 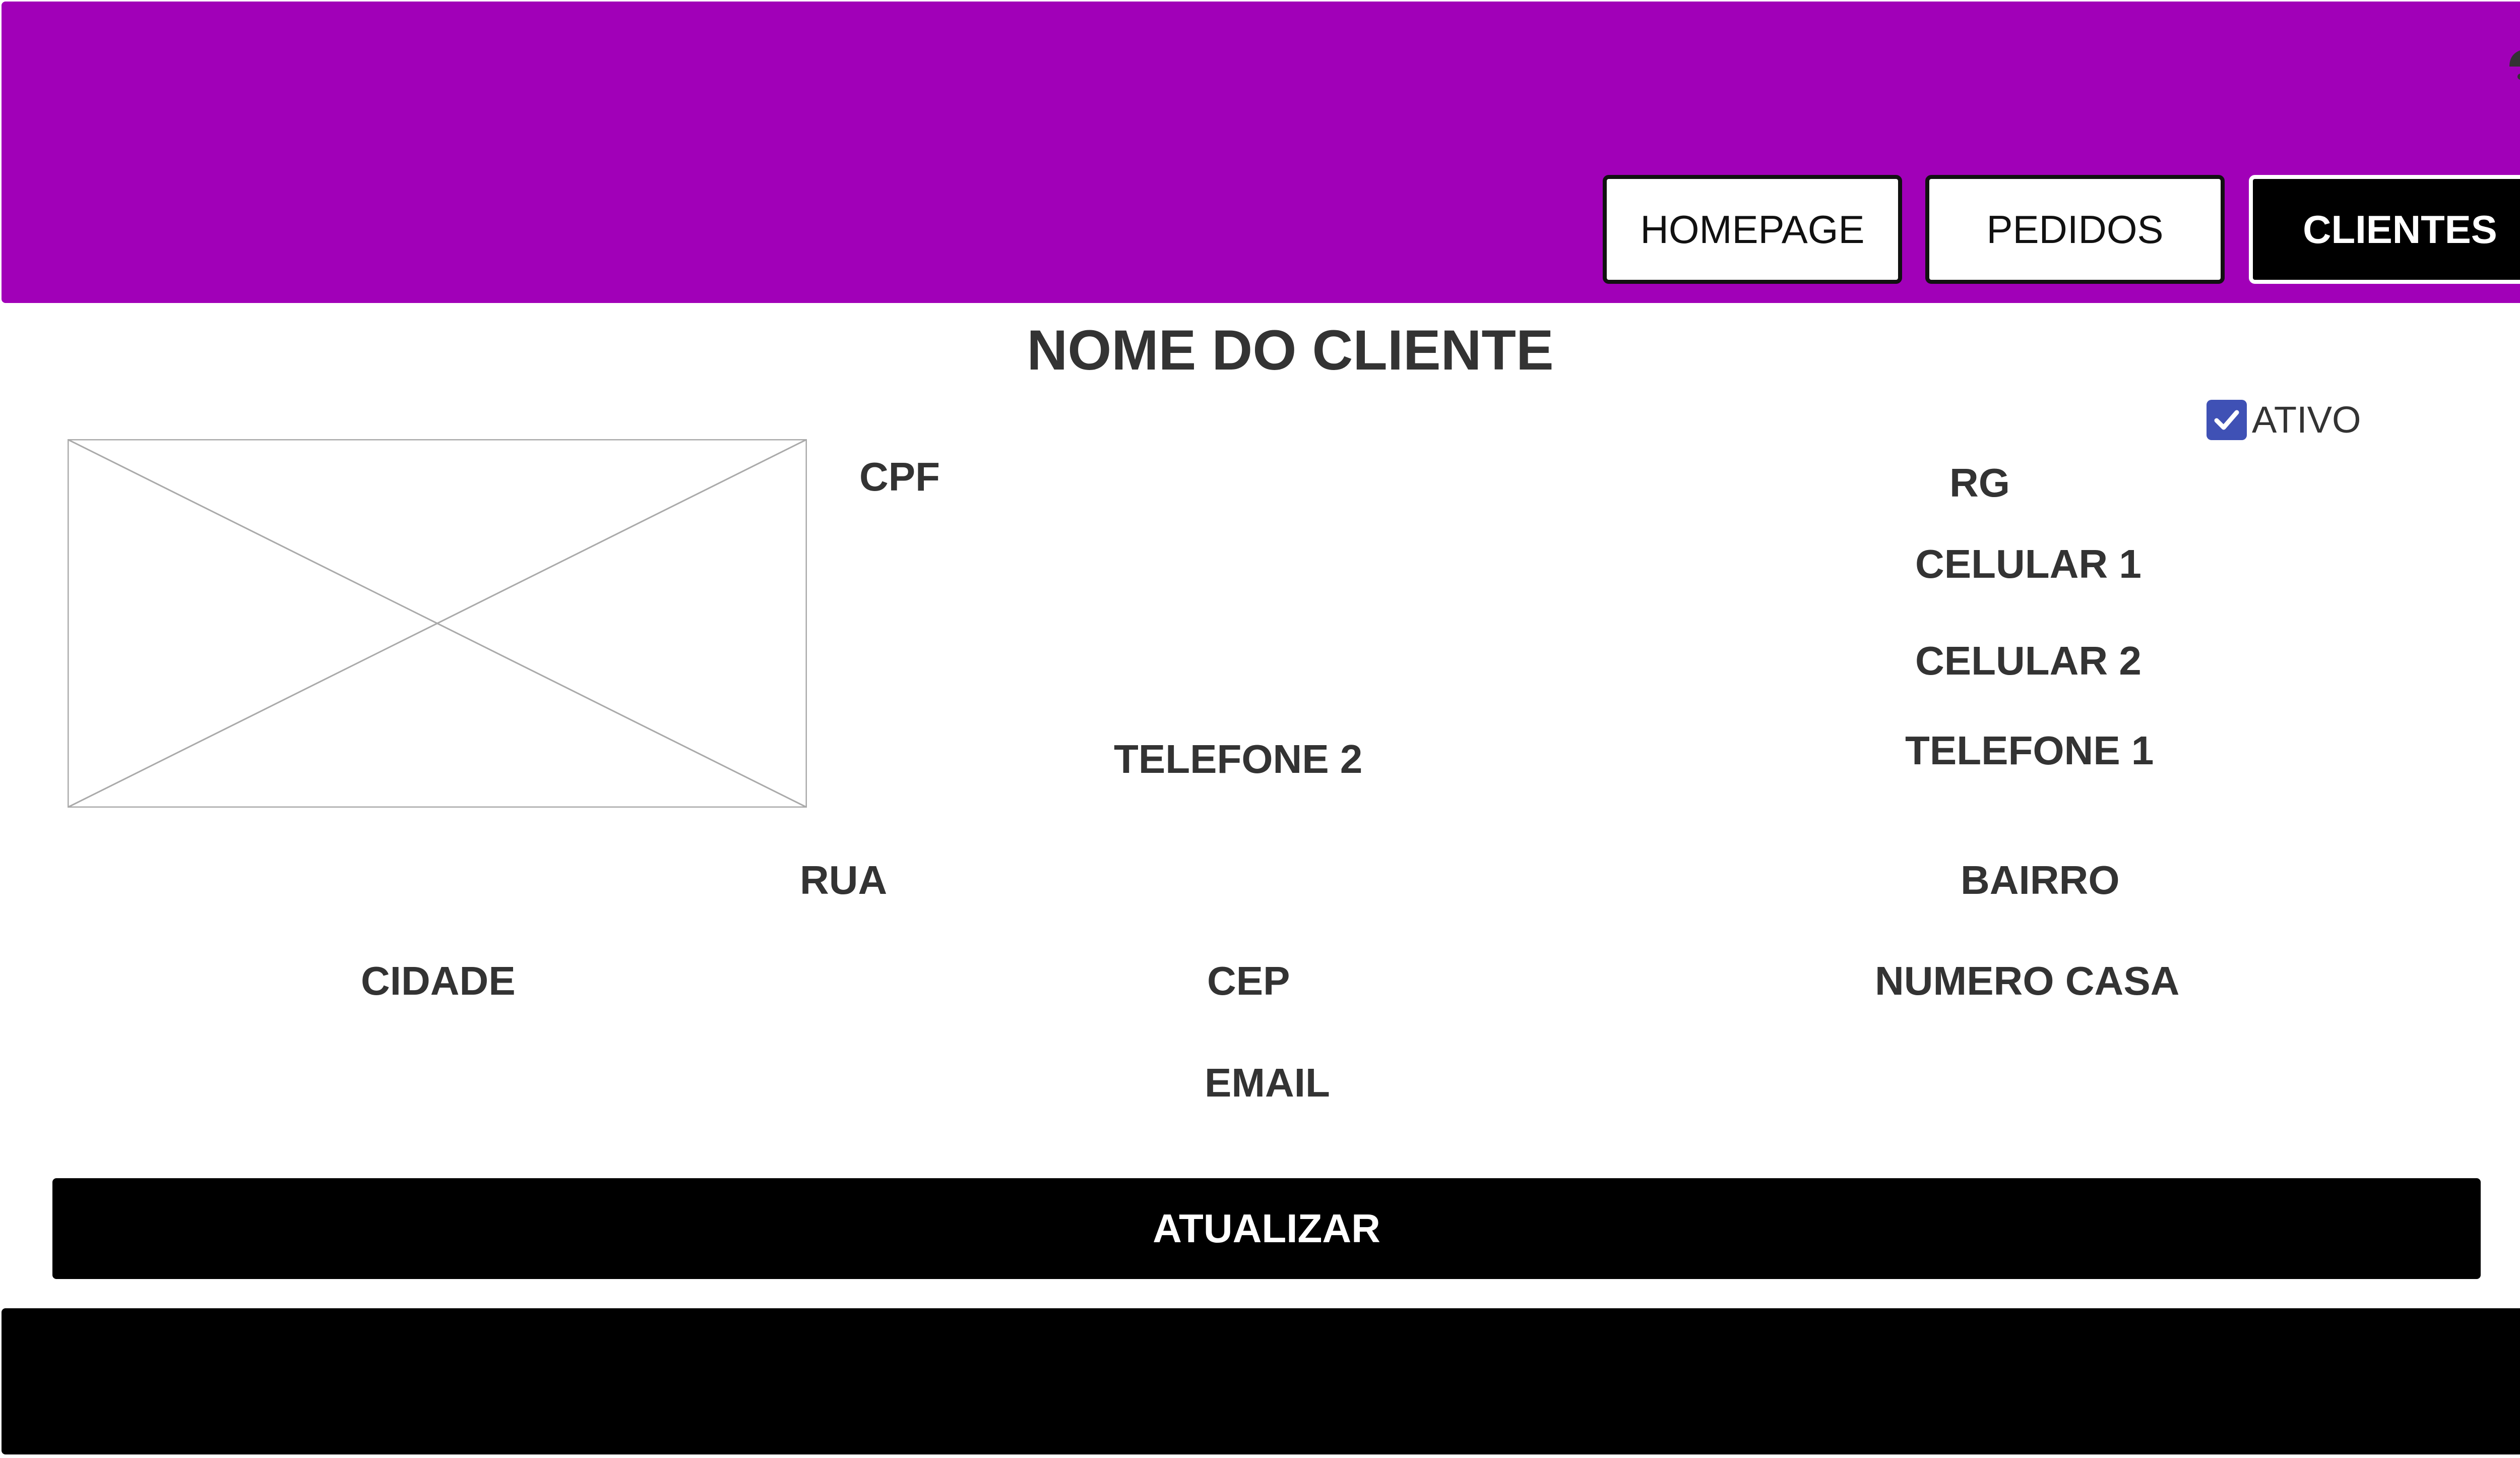 What do you see at coordinates (2028, 563) in the screenshot?
I see `field-celular1-label: CELULAR 1` at bounding box center [2028, 563].